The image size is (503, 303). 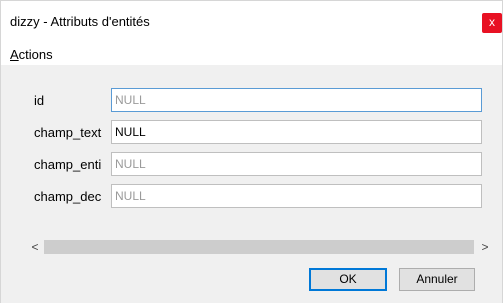 I want to click on scrollbar-thumb, so click(x=259, y=247).